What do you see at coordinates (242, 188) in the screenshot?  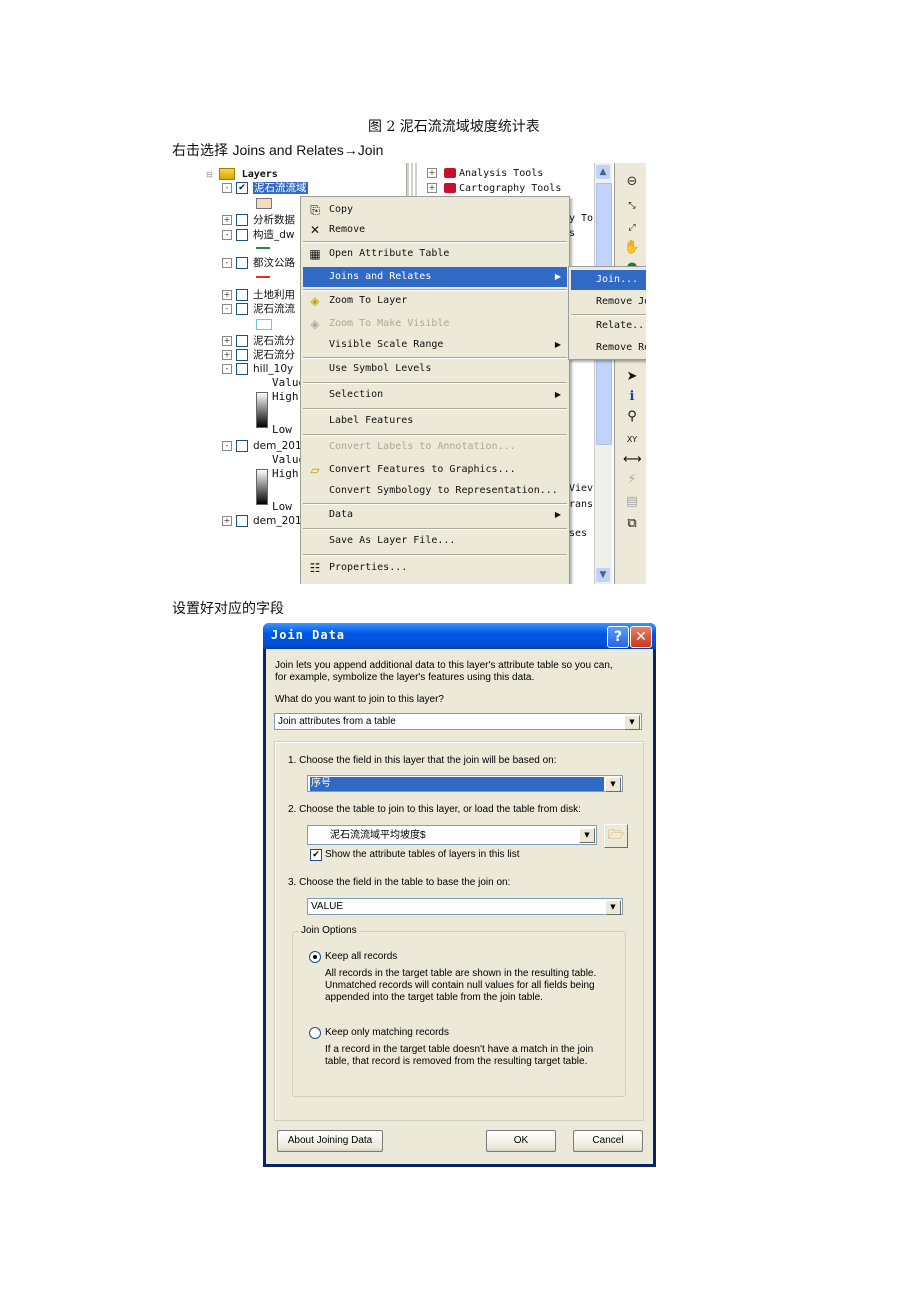 I see `layer-checkbox: ✔` at bounding box center [242, 188].